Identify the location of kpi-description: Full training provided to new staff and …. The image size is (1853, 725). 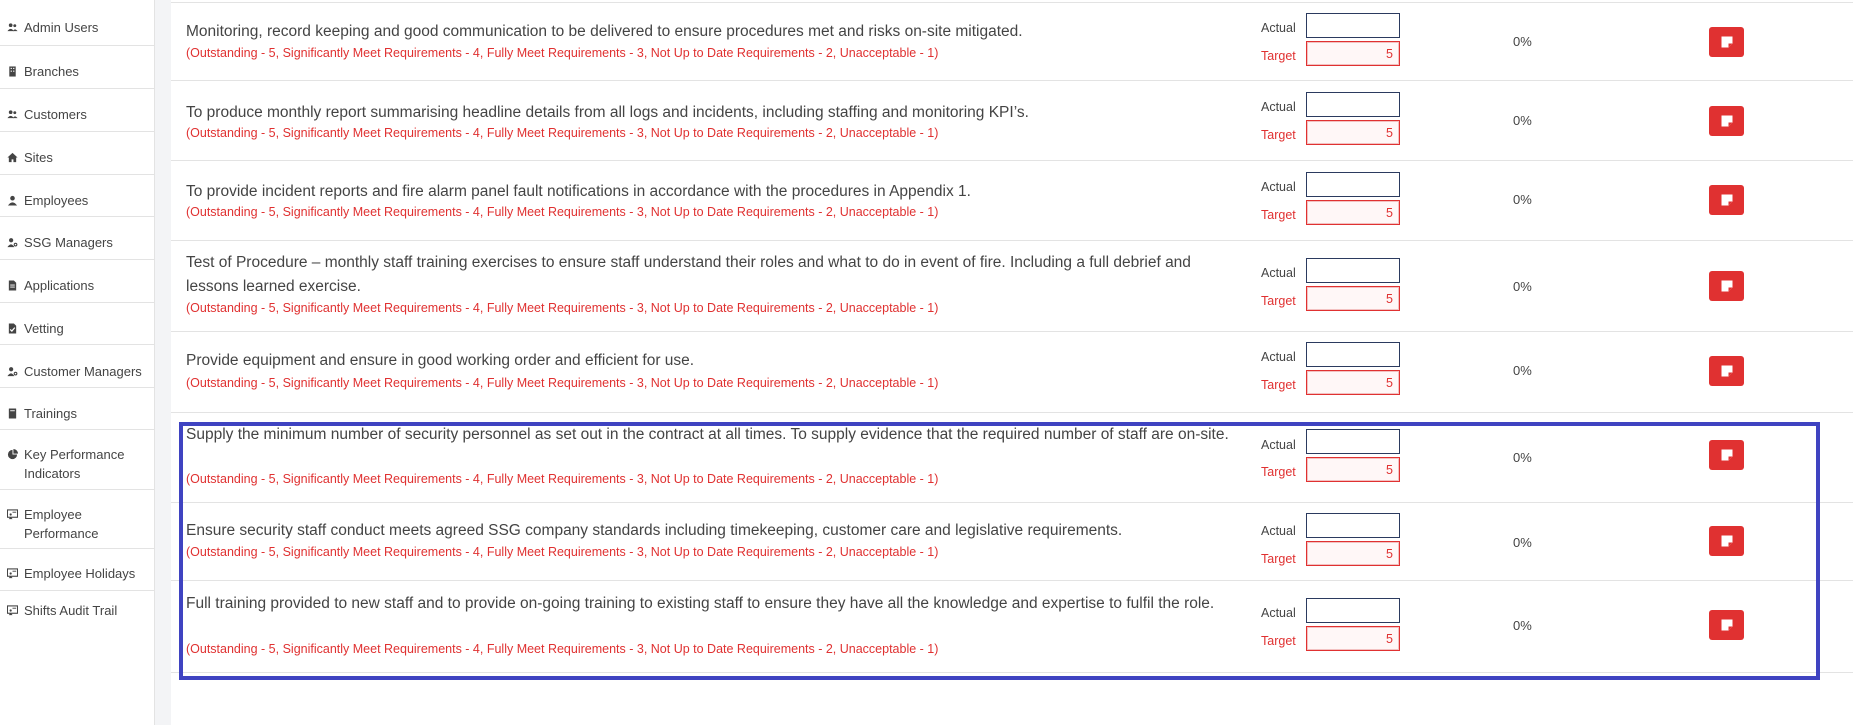
(700, 603).